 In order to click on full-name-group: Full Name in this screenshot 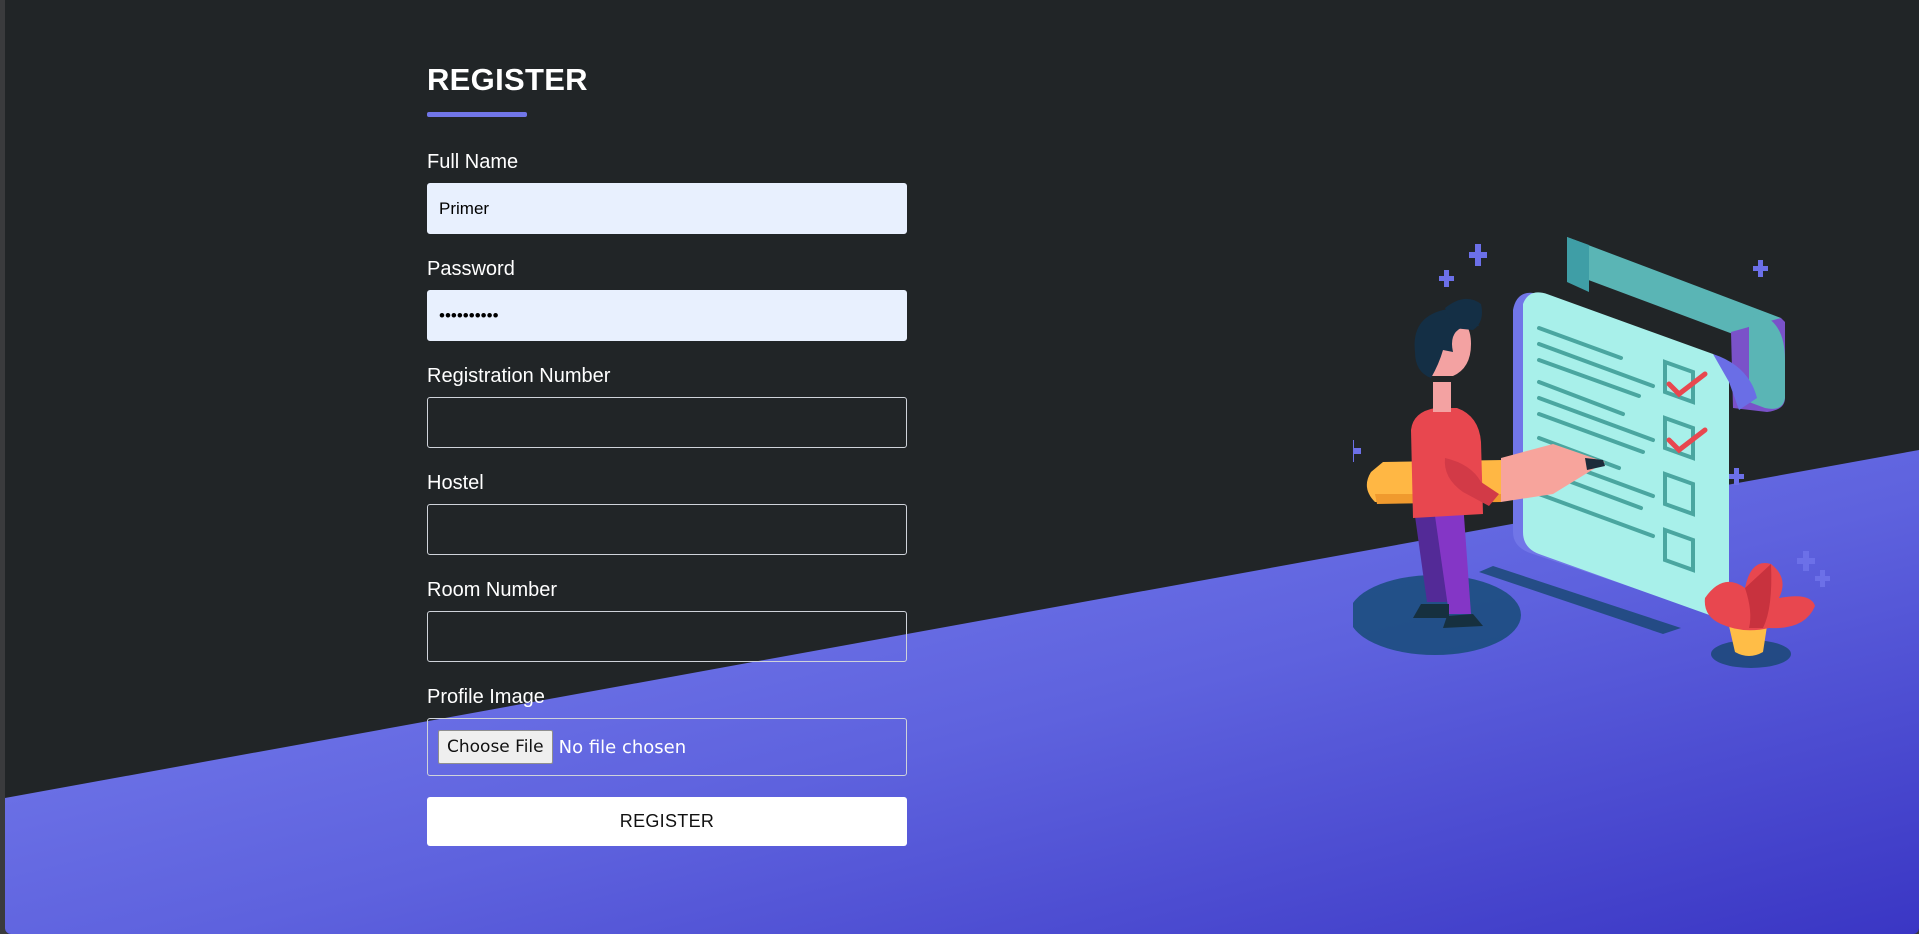, I will do `click(667, 191)`.